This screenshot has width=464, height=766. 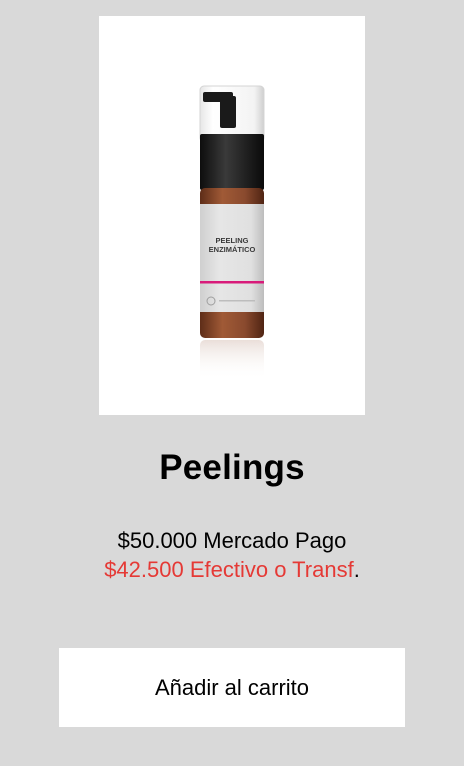 I want to click on price-transfer-line: $42.500 Efectivo o Transf., so click(x=232, y=569).